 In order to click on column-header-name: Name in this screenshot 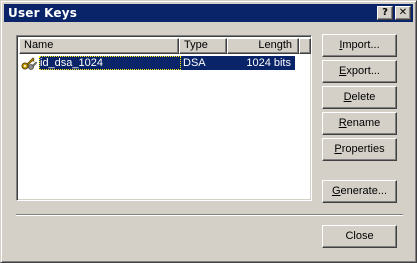, I will do `click(99, 46)`.